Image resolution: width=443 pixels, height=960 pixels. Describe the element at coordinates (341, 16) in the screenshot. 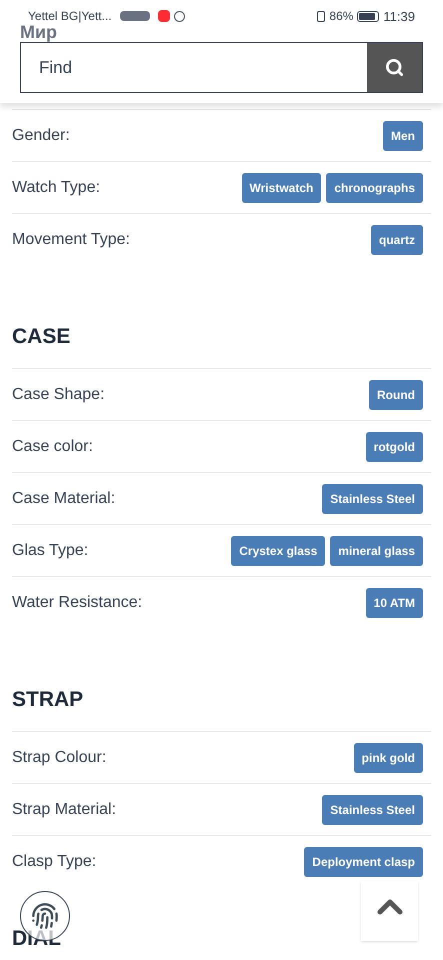

I see `battery-percent: 86%` at that location.